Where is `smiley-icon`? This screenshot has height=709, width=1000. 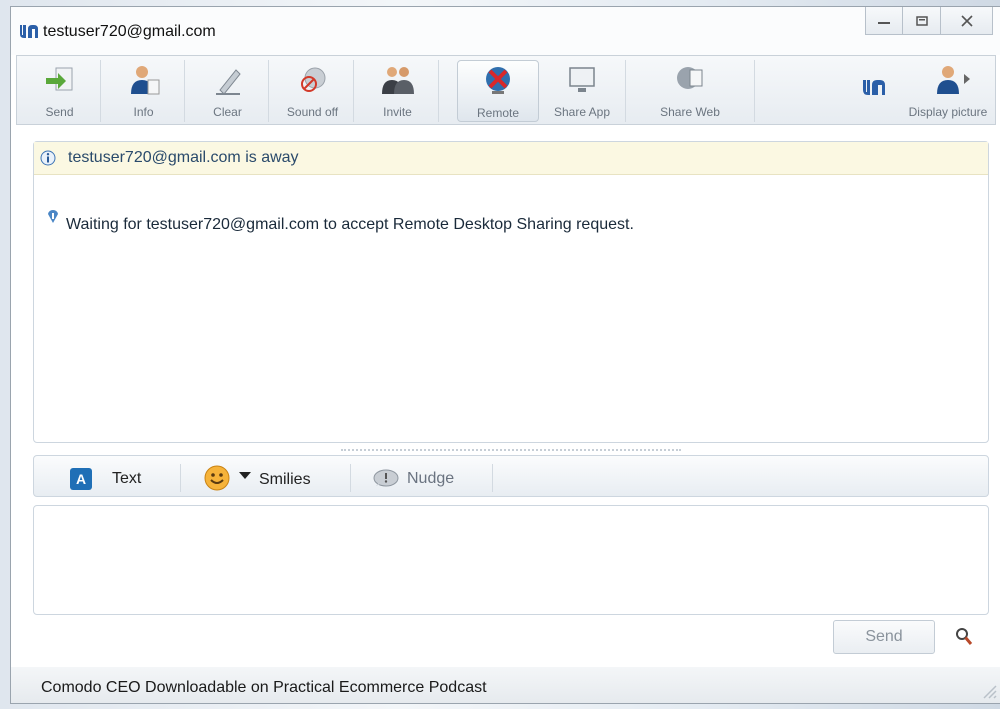
smiley-icon is located at coordinates (217, 478).